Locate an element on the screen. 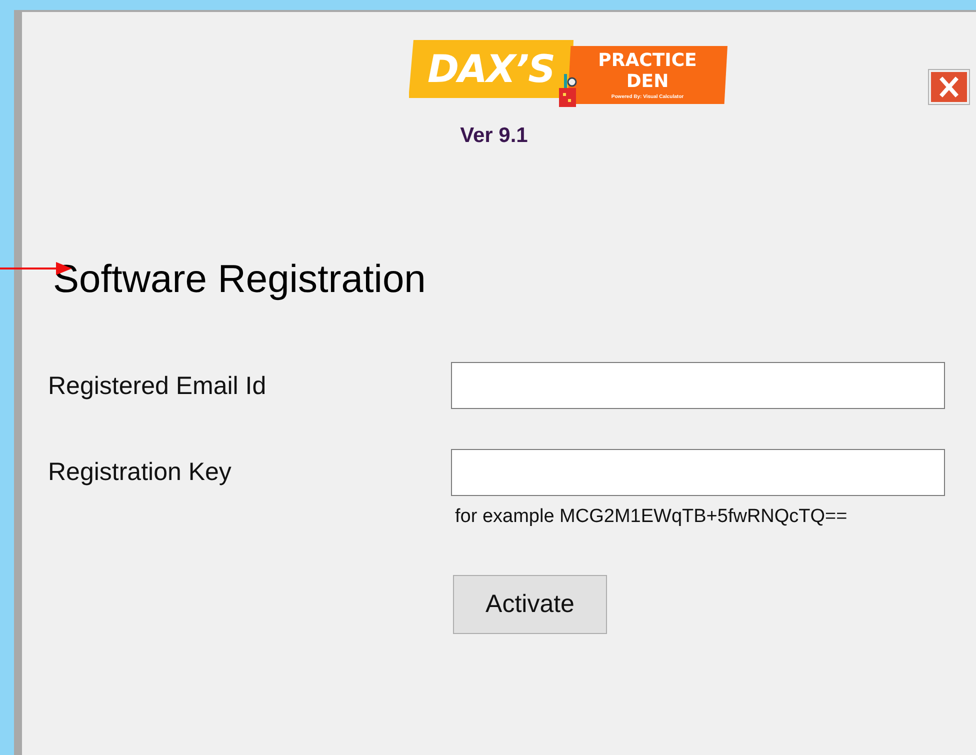 The height and width of the screenshot is (755, 976). close-button is located at coordinates (949, 87).